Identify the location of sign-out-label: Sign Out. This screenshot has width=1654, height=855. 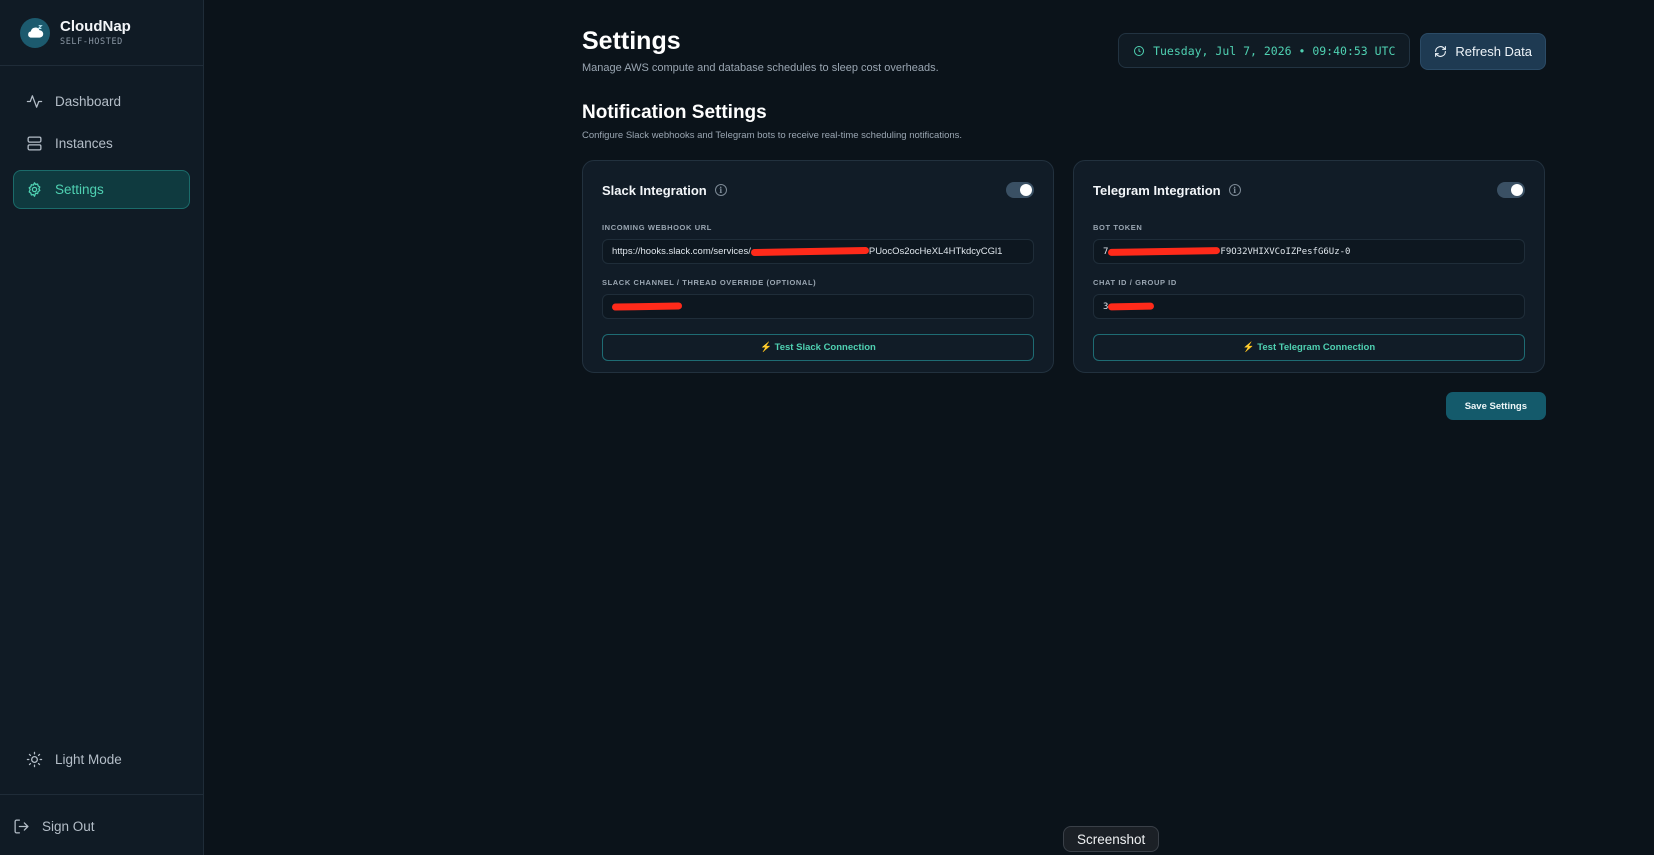
(68, 826).